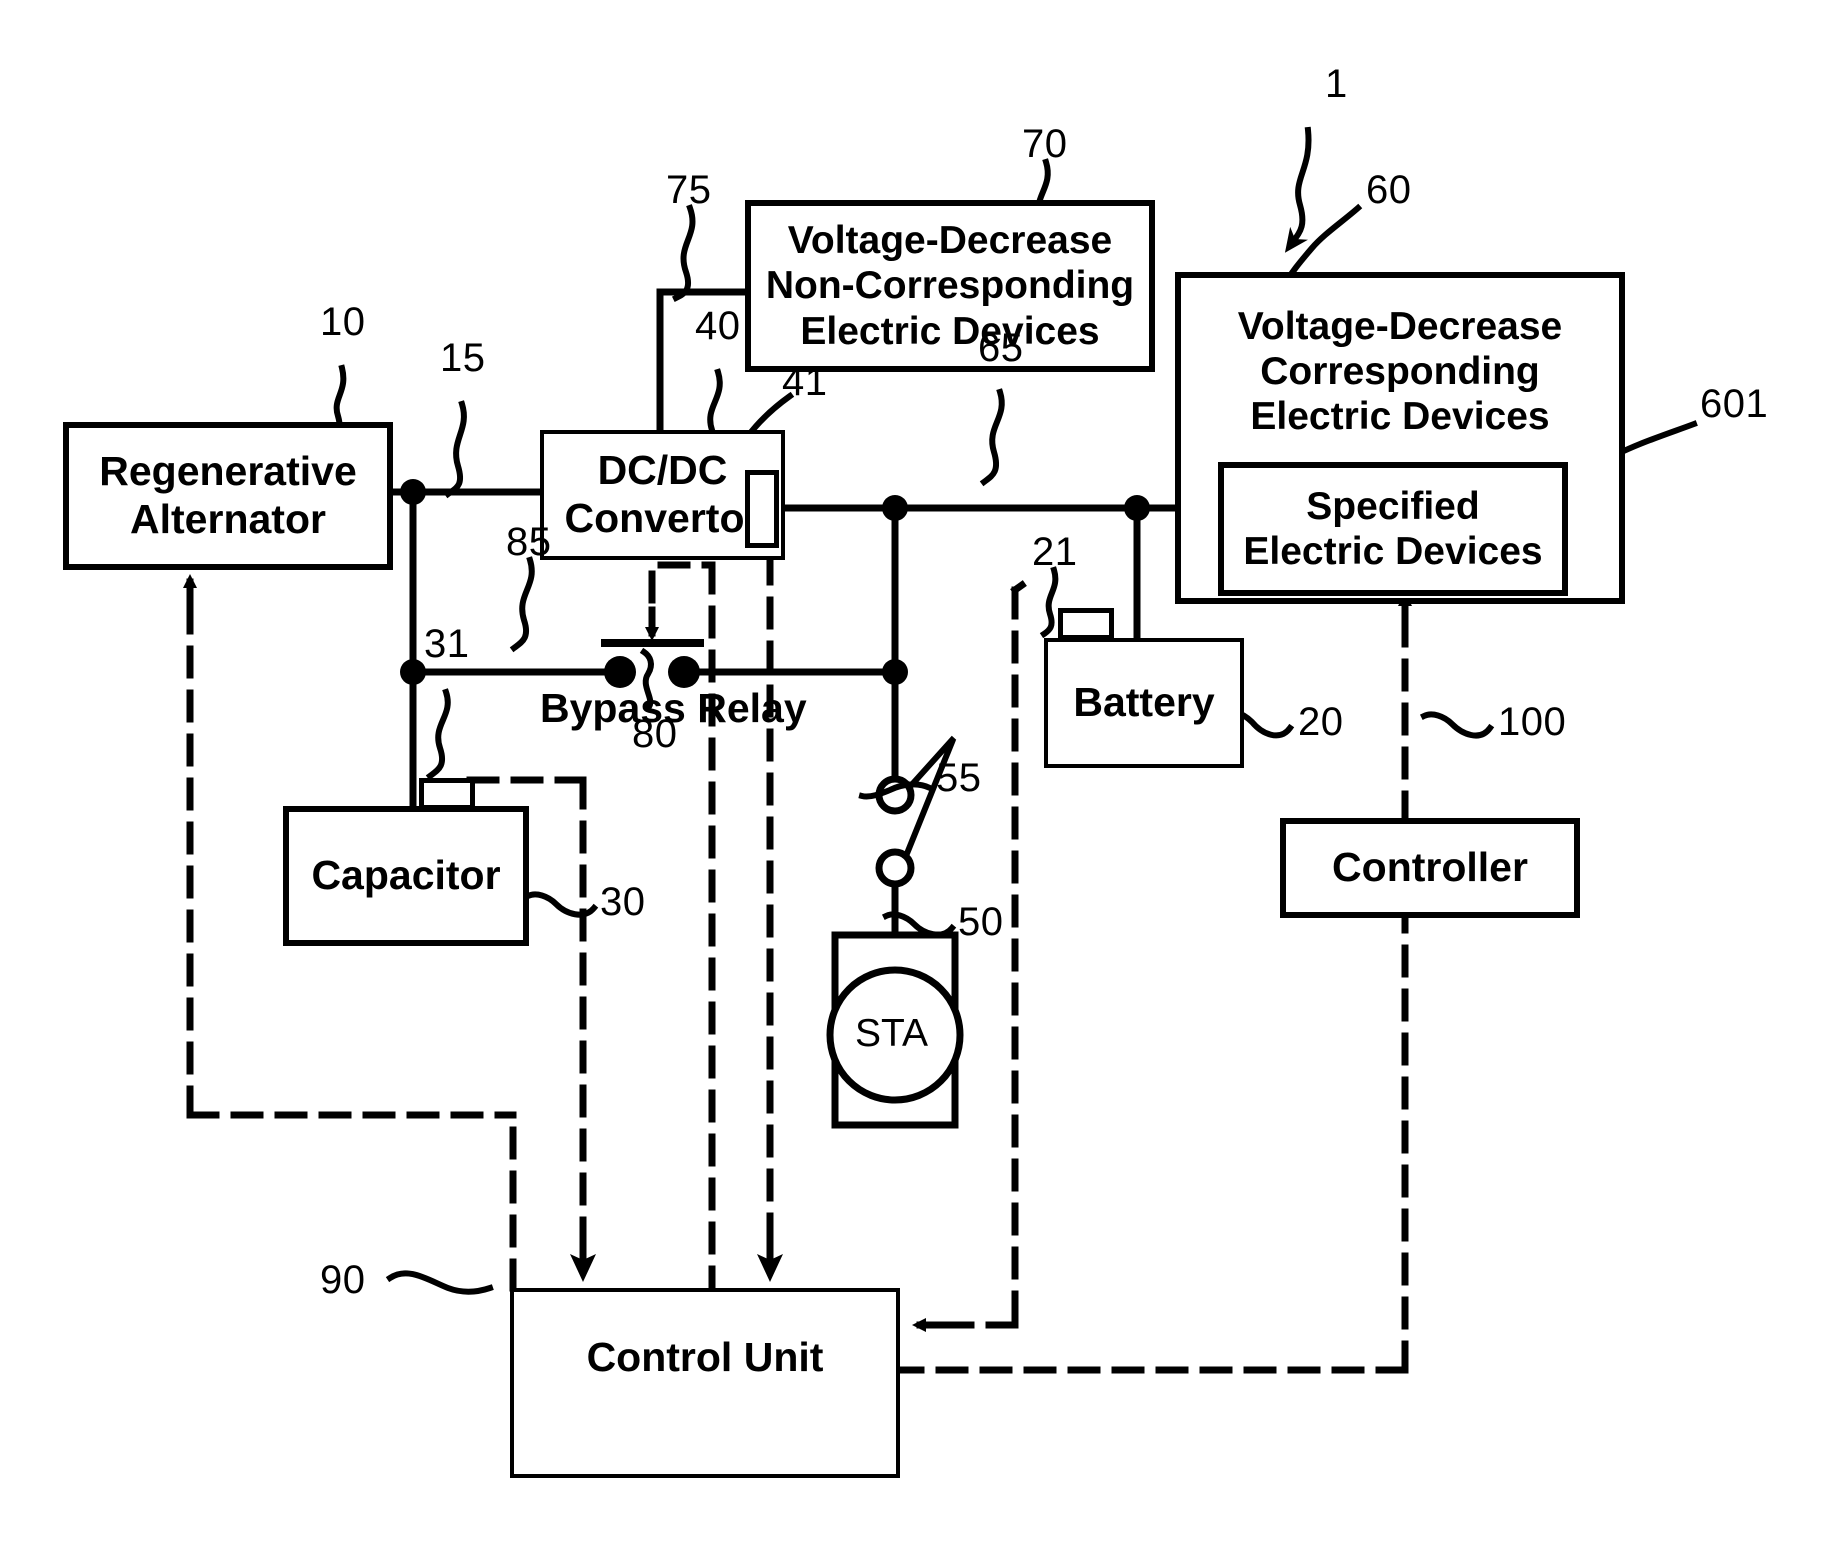 This screenshot has height=1546, width=1828. Describe the element at coordinates (981, 922) in the screenshot. I see `ref-50: 50` at that location.